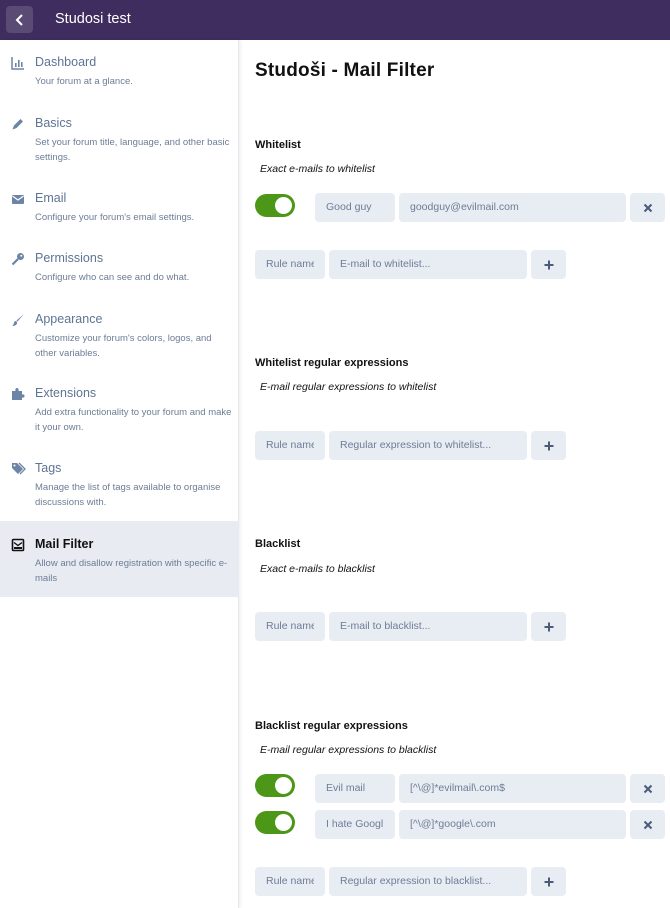 The height and width of the screenshot is (908, 670). What do you see at coordinates (115, 217) in the screenshot?
I see `nav-description: Configure your forum's email settings.` at bounding box center [115, 217].